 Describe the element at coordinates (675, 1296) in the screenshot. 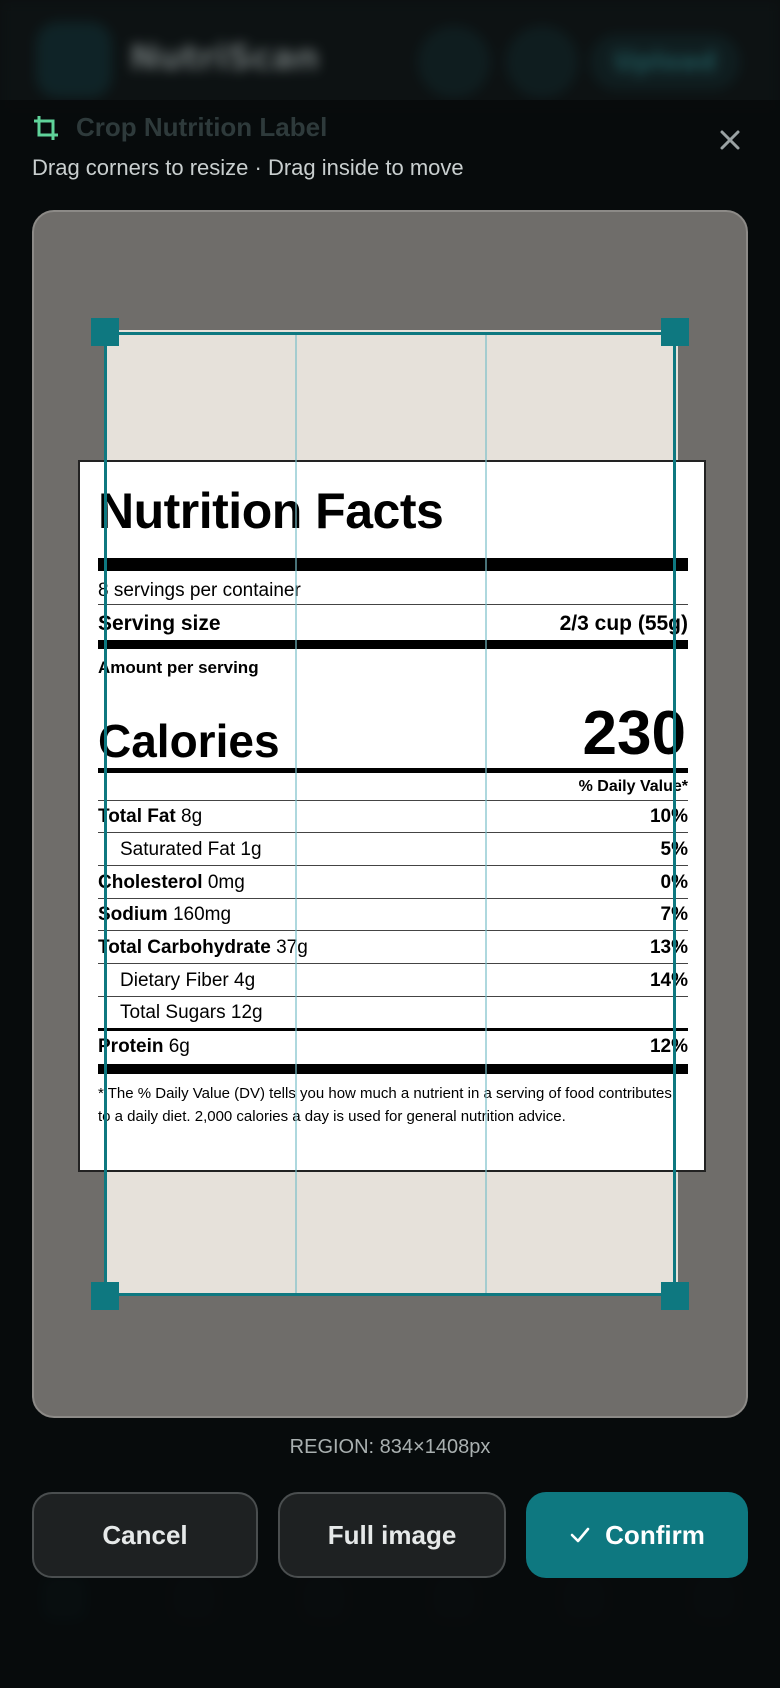

I see `crop-handle-bottom-right` at that location.